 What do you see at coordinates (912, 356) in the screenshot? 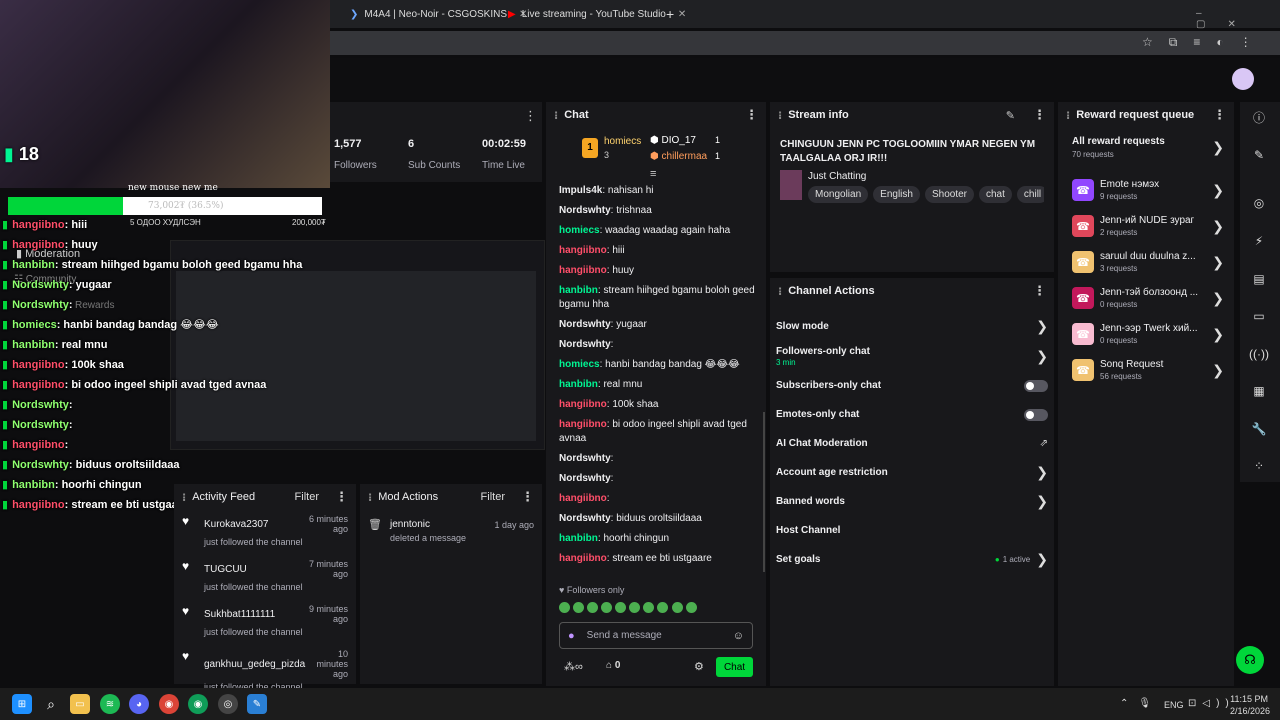
I see `channel-action-item: Followers-only chat 3 min ❯` at bounding box center [912, 356].